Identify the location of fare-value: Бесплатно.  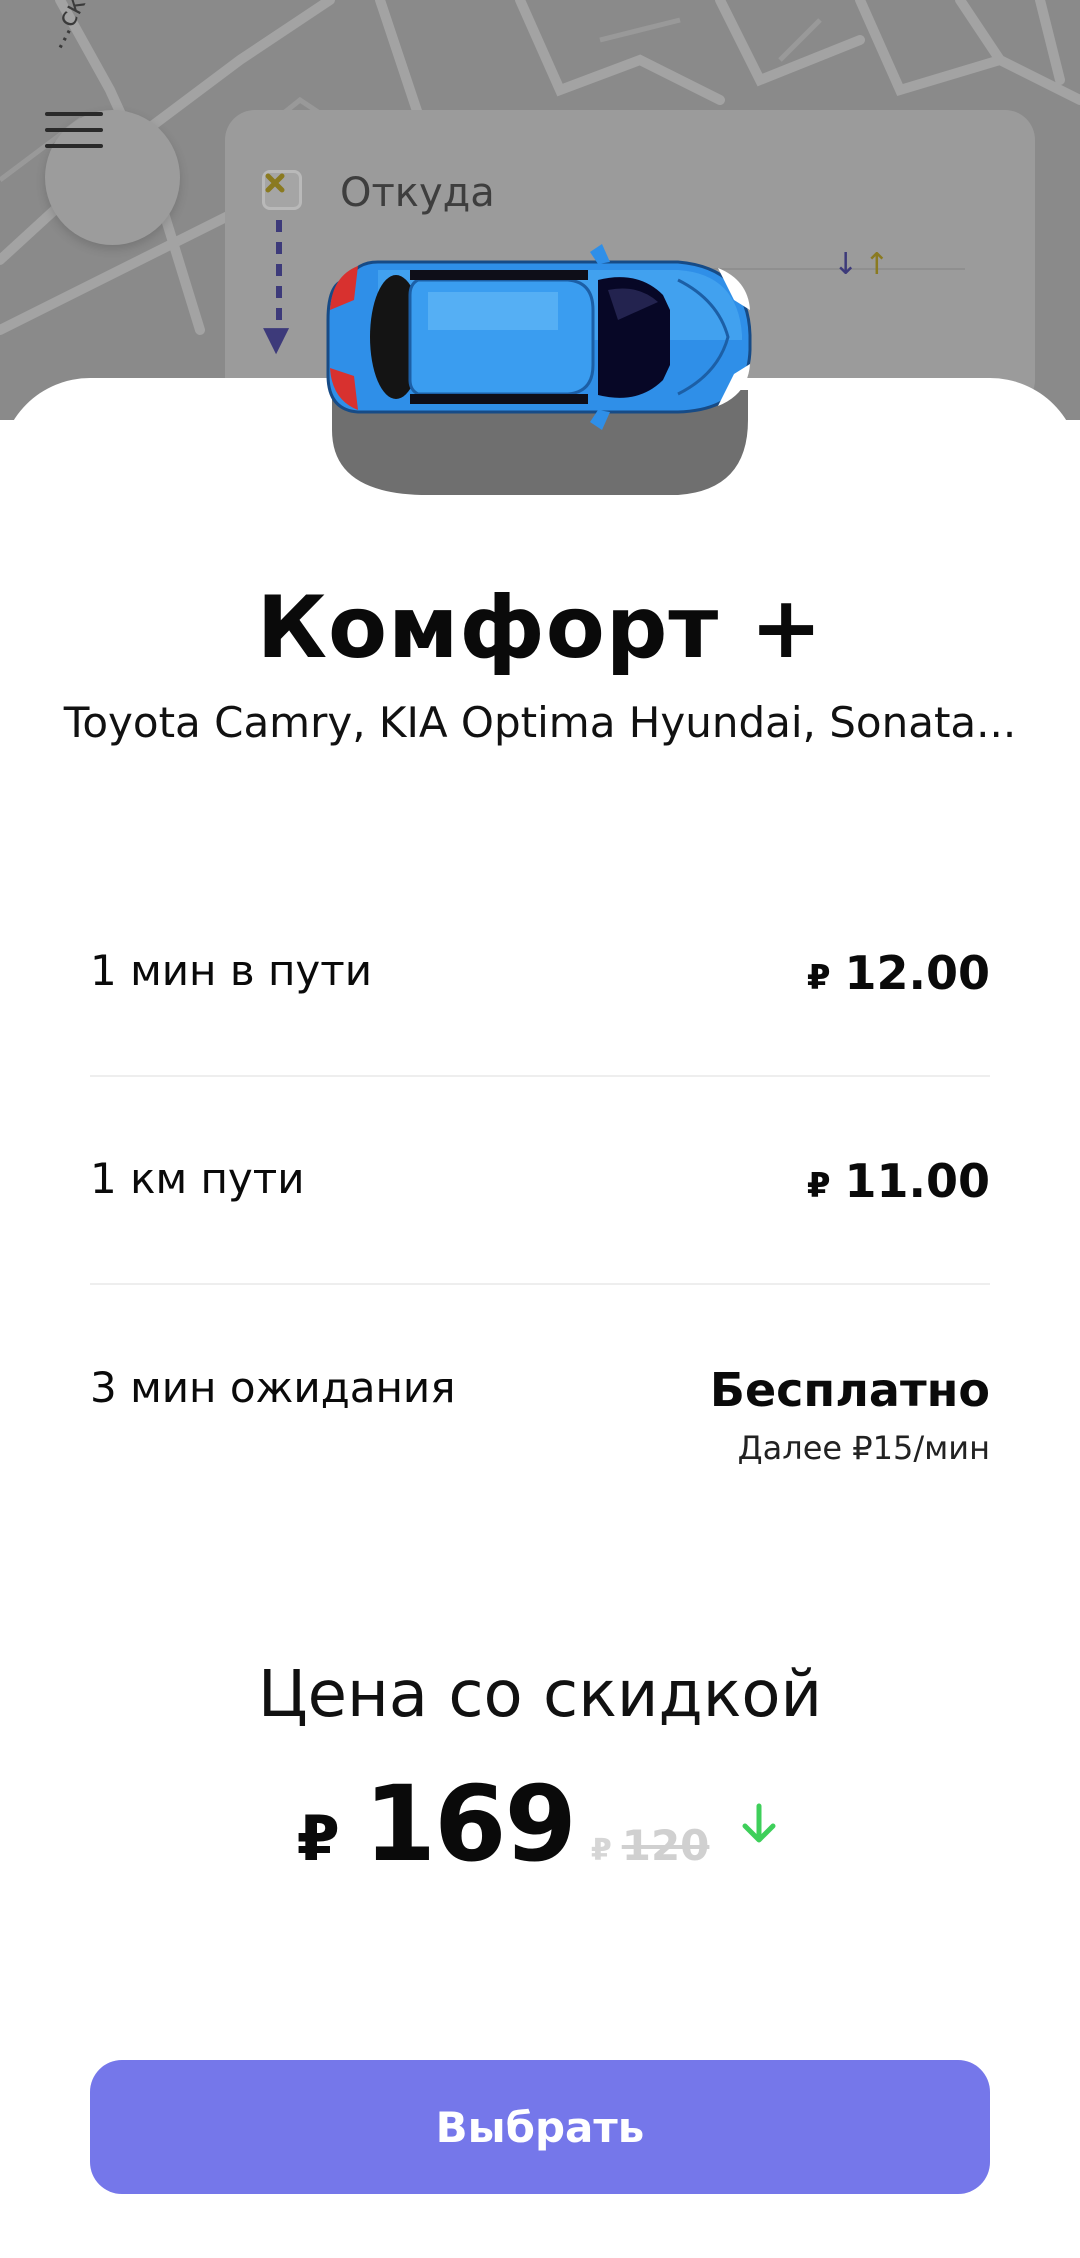
(849, 1390).